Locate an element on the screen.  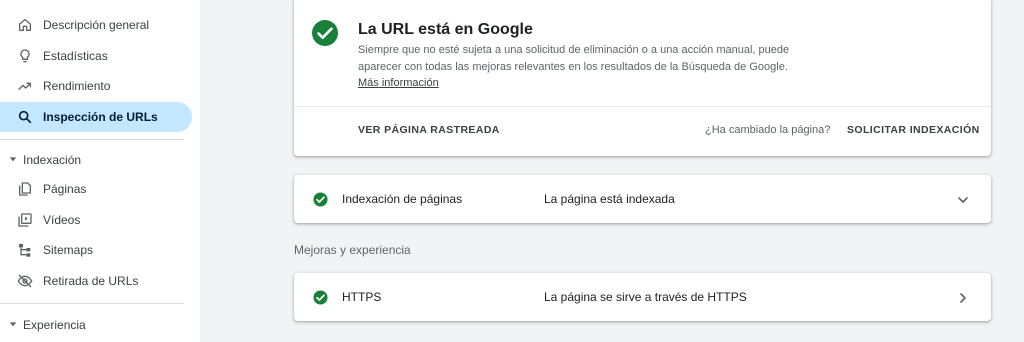
section-title: Mejoras y experiencia is located at coordinates (352, 250).